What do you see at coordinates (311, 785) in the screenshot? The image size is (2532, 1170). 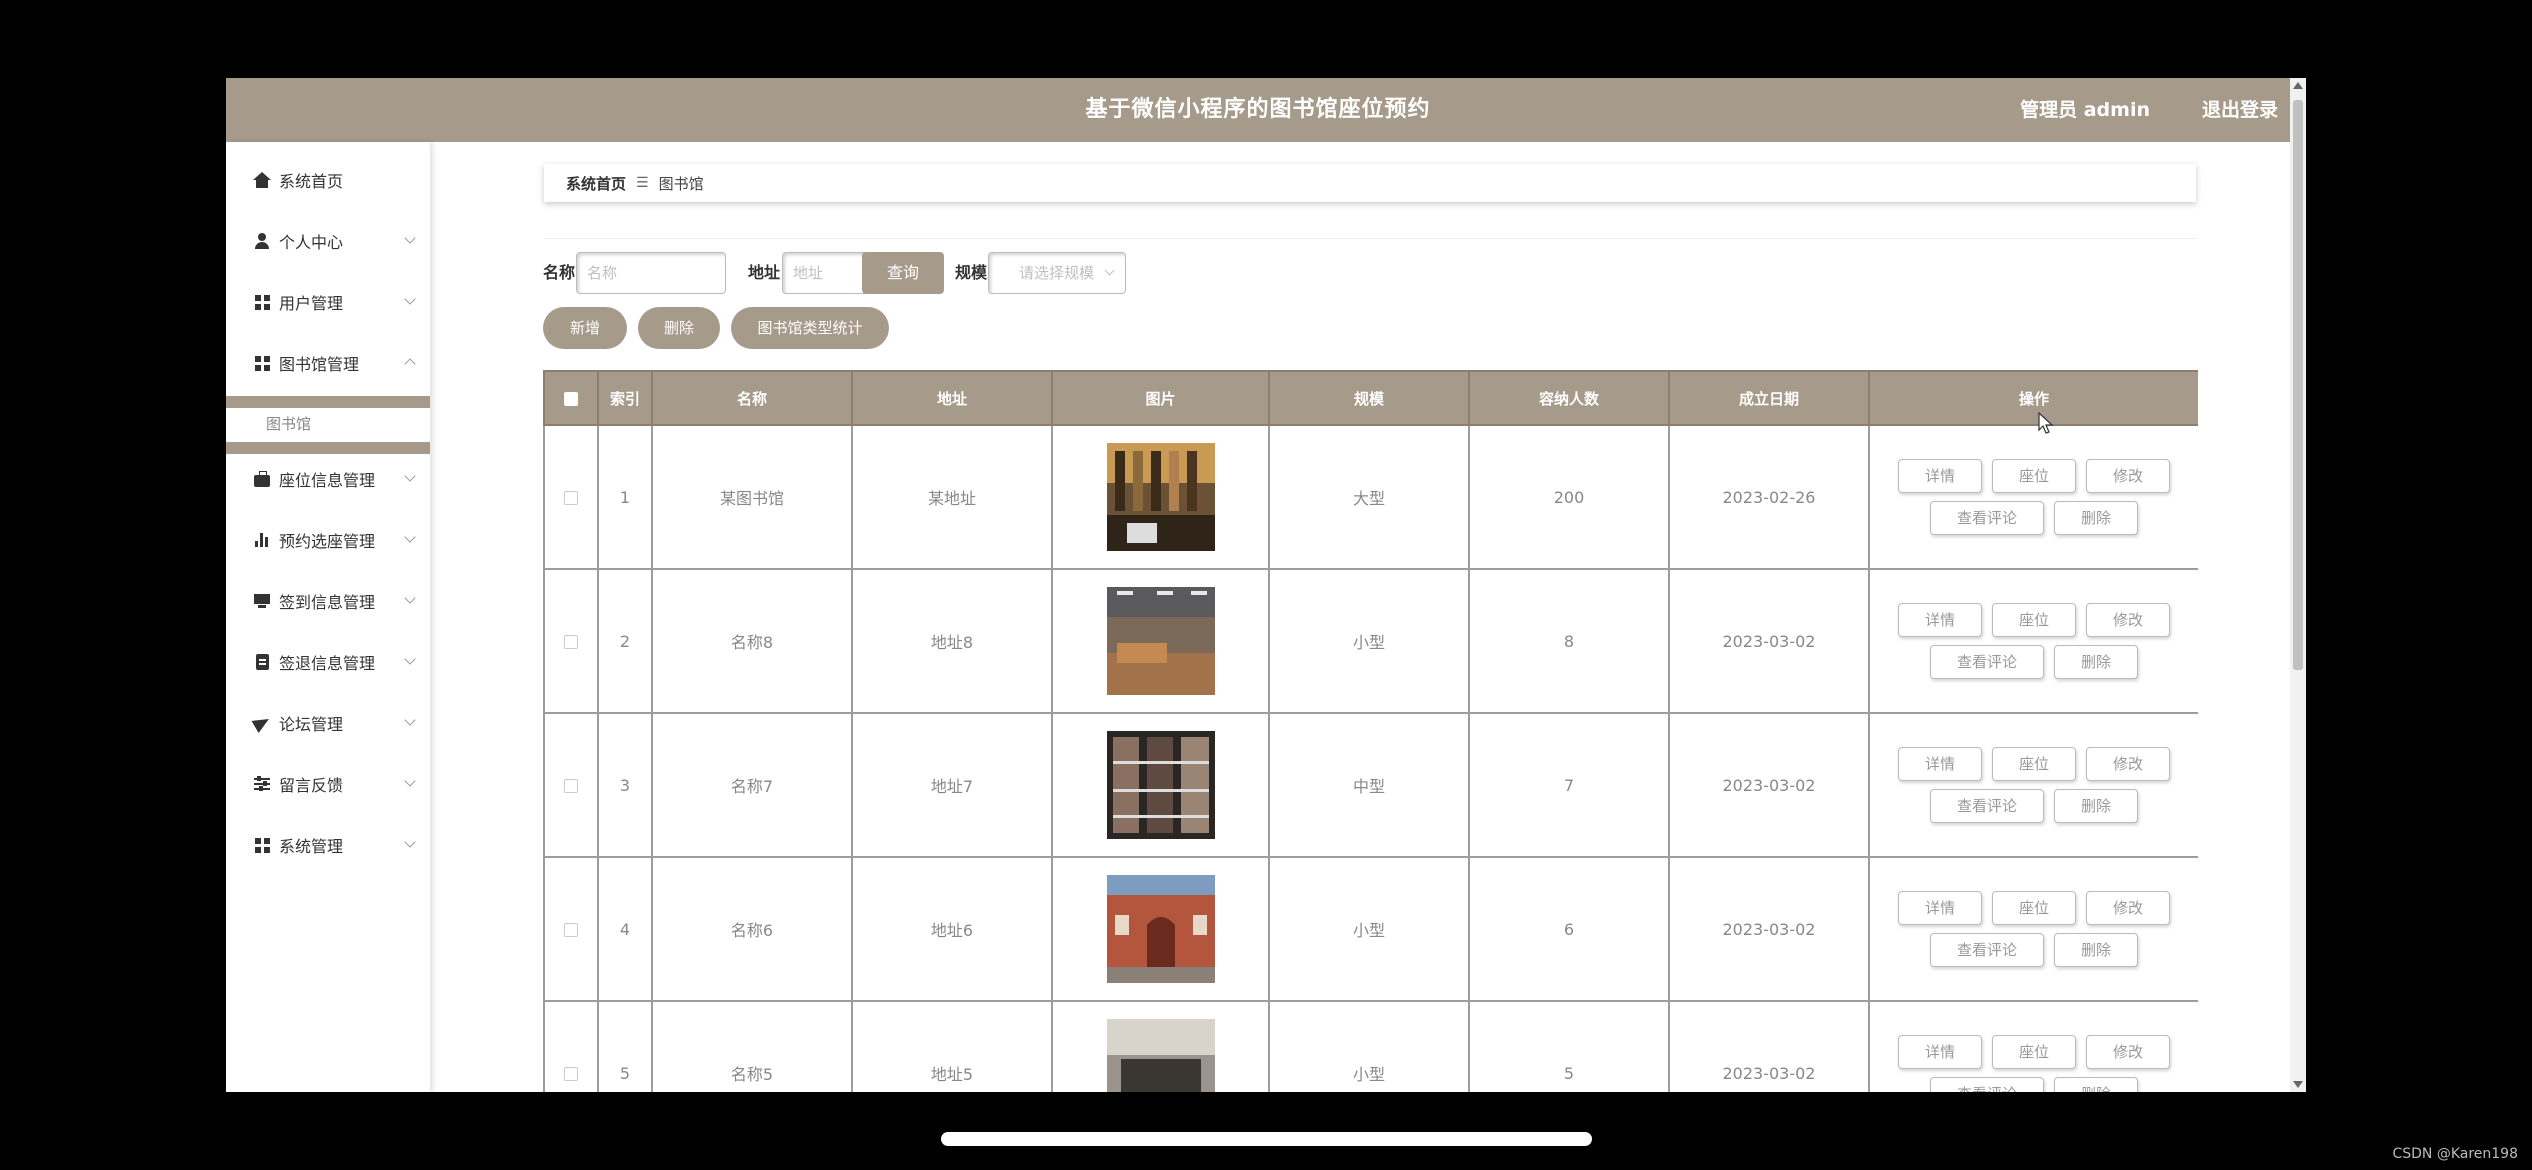 I see `sidebar-item-label: 留言反馈` at bounding box center [311, 785].